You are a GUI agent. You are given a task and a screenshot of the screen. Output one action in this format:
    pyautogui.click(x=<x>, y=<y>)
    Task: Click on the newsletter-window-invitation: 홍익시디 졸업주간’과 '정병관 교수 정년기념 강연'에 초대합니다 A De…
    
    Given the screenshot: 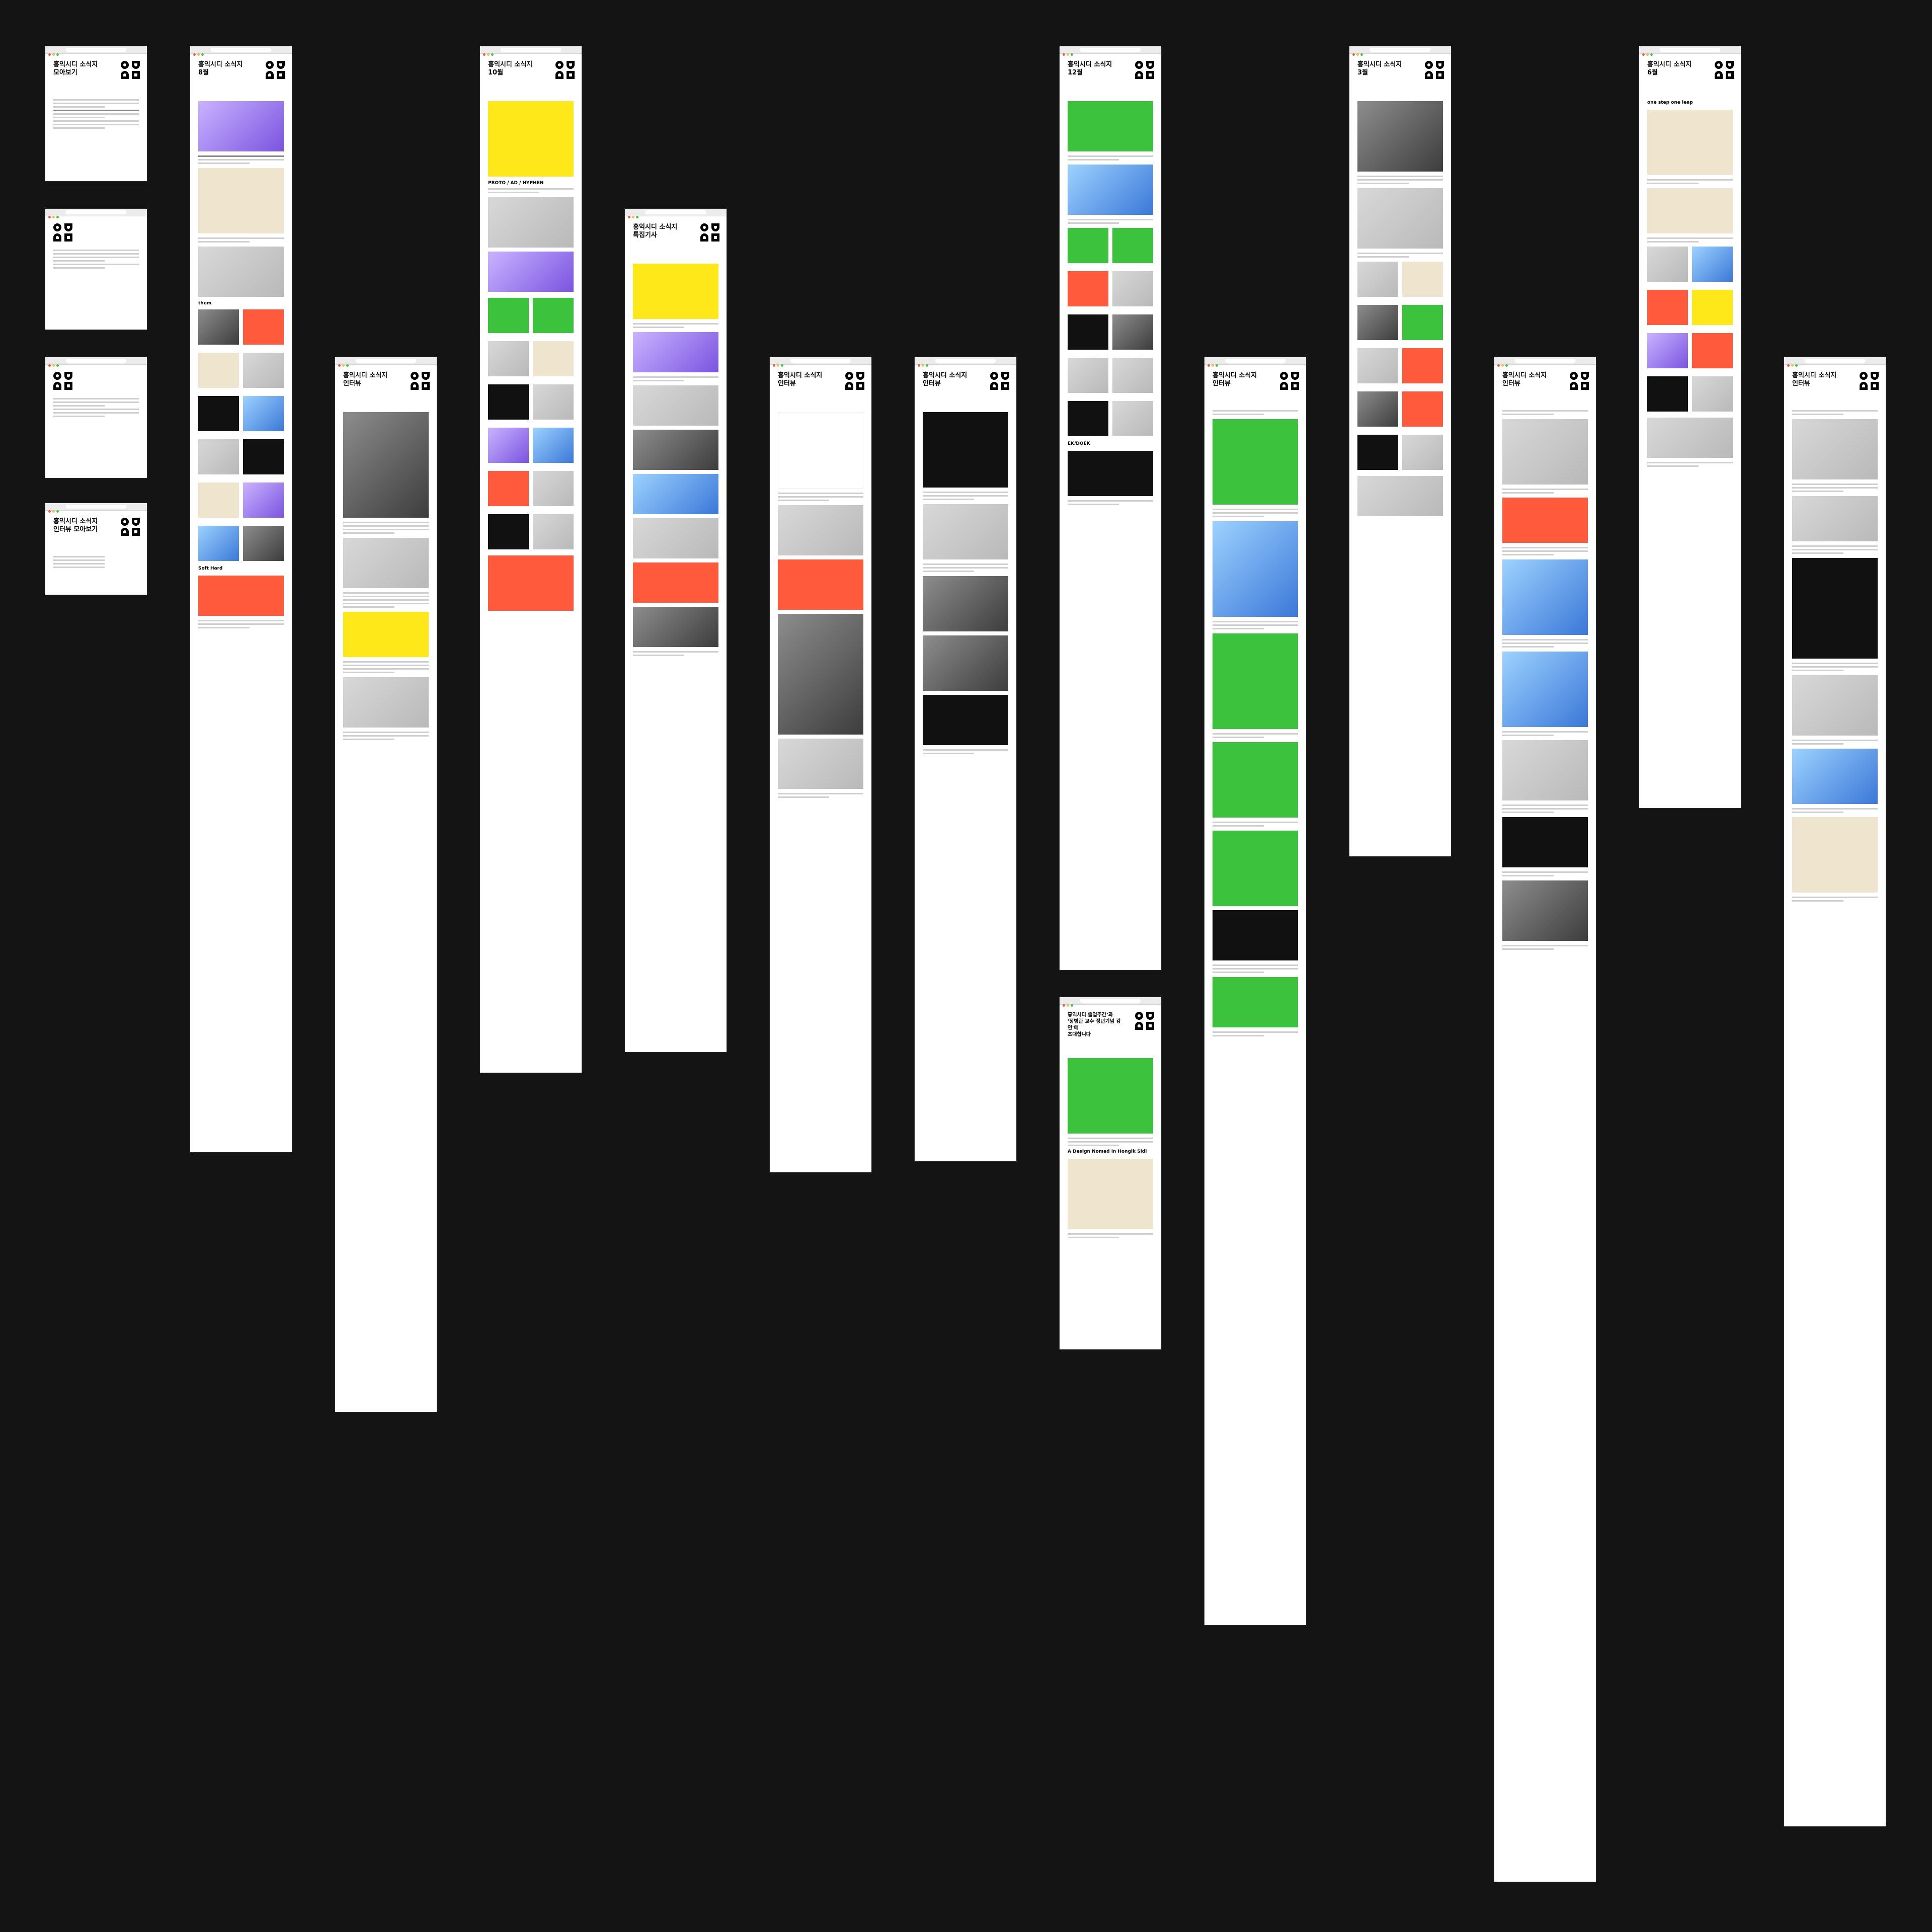 What is the action you would take?
    pyautogui.click(x=1110, y=1173)
    